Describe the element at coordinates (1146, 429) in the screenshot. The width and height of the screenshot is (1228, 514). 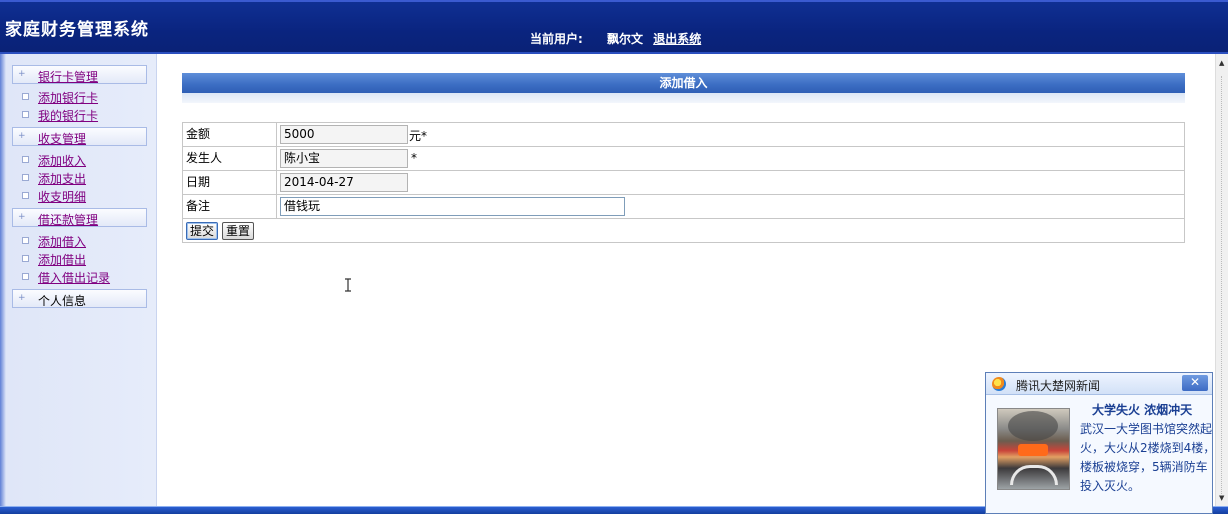
I see `news-body-line: 武汉一大学图书馆突然起` at that location.